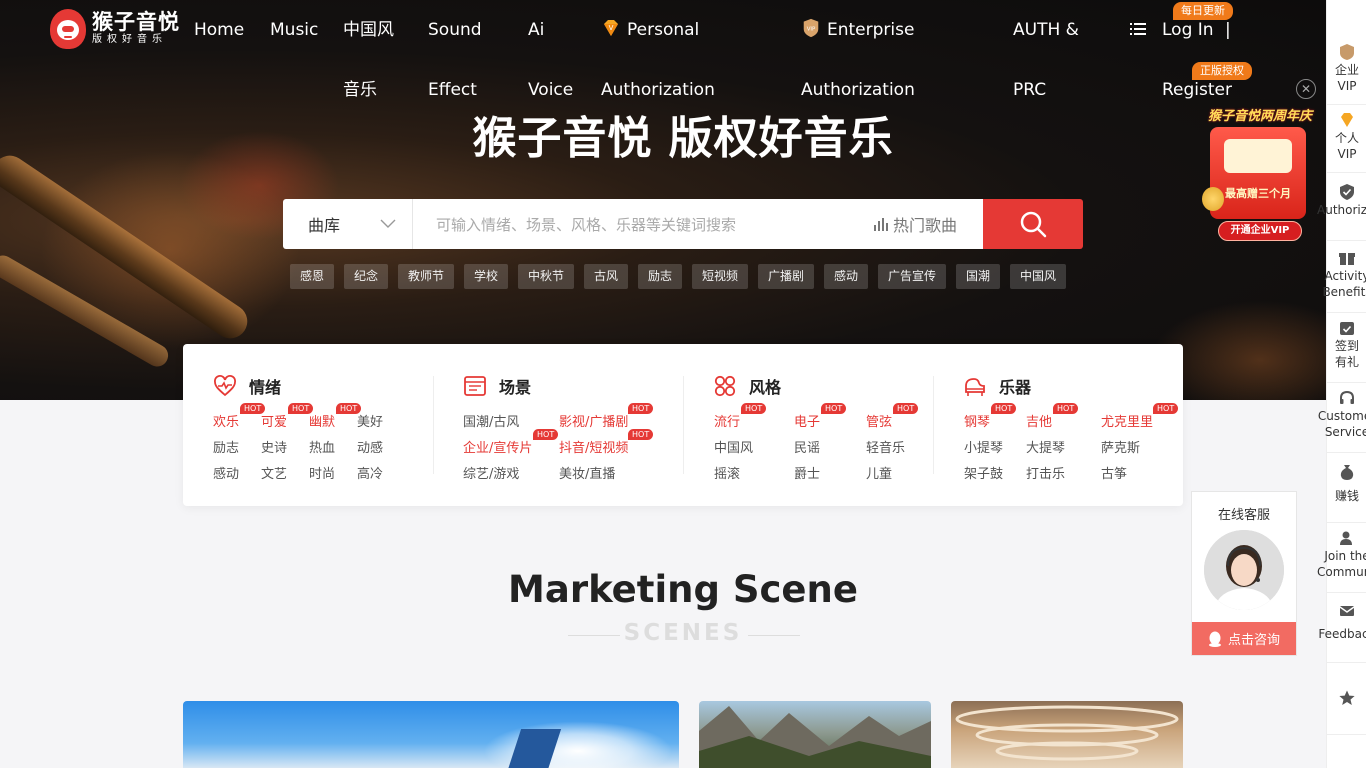 The image size is (1366, 768). What do you see at coordinates (881, 224) in the screenshot?
I see `bar-chart-icon` at bounding box center [881, 224].